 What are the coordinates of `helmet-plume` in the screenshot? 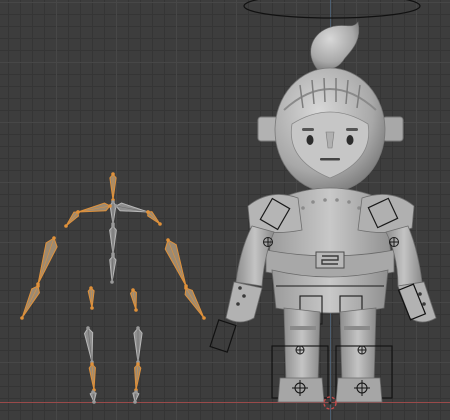 It's located at (335, 46).